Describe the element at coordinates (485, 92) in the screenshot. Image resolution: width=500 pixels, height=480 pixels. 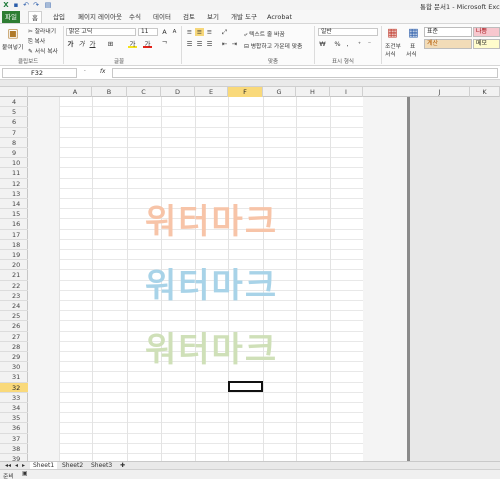
I see `column-header: K` at that location.